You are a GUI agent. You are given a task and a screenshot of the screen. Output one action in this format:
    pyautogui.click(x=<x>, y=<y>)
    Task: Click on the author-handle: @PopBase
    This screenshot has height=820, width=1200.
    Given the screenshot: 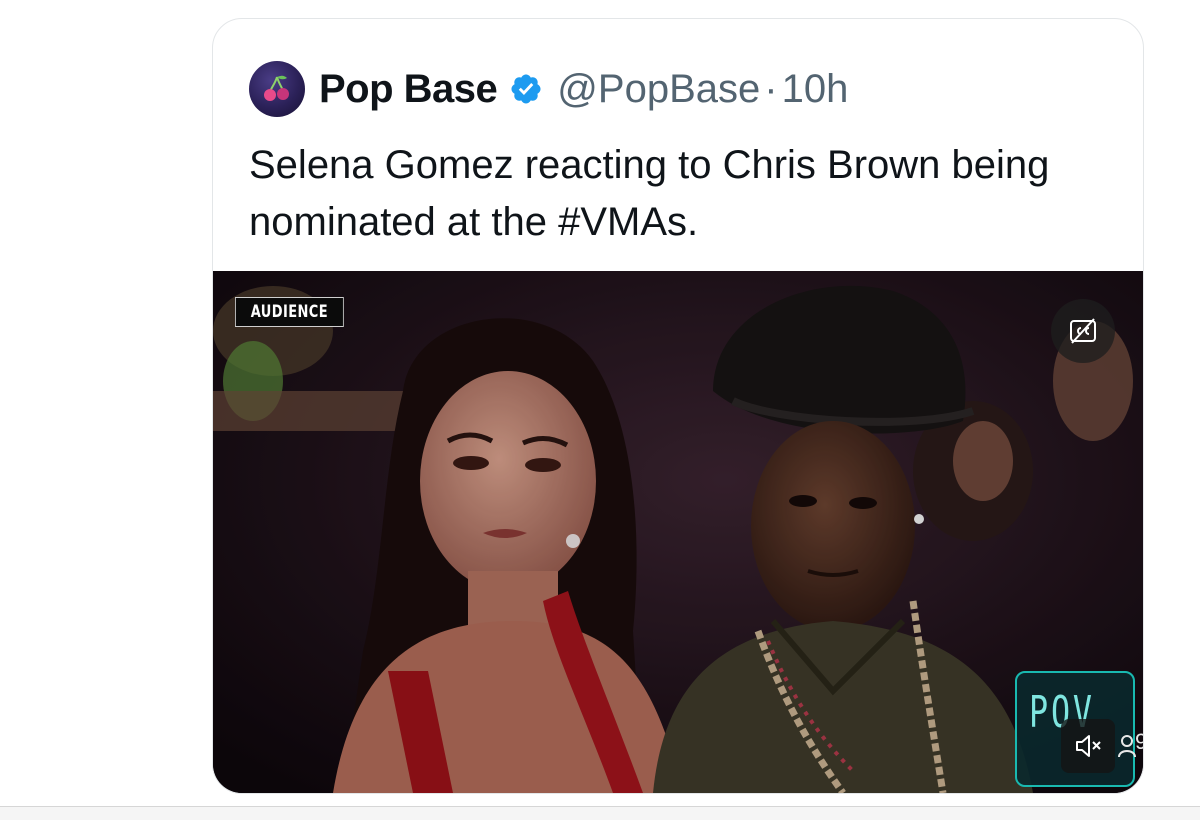 What is the action you would take?
    pyautogui.click(x=658, y=89)
    